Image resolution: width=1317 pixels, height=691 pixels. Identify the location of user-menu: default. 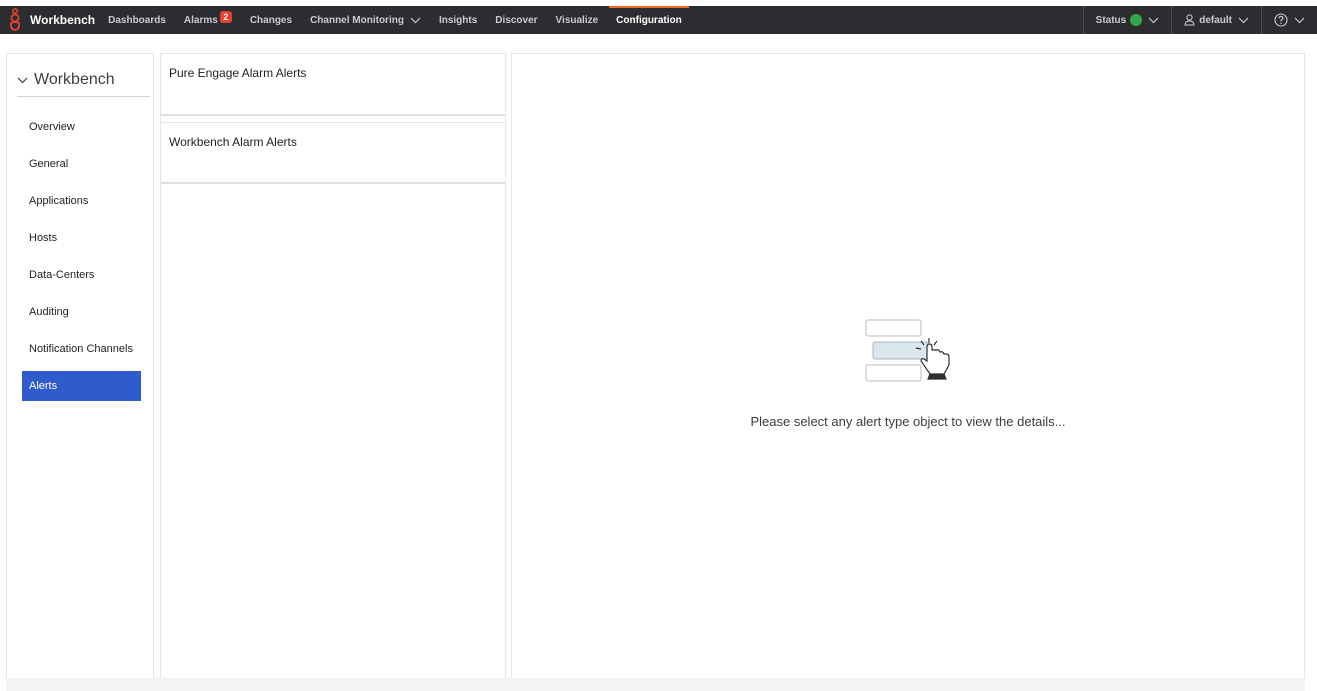
(1216, 20).